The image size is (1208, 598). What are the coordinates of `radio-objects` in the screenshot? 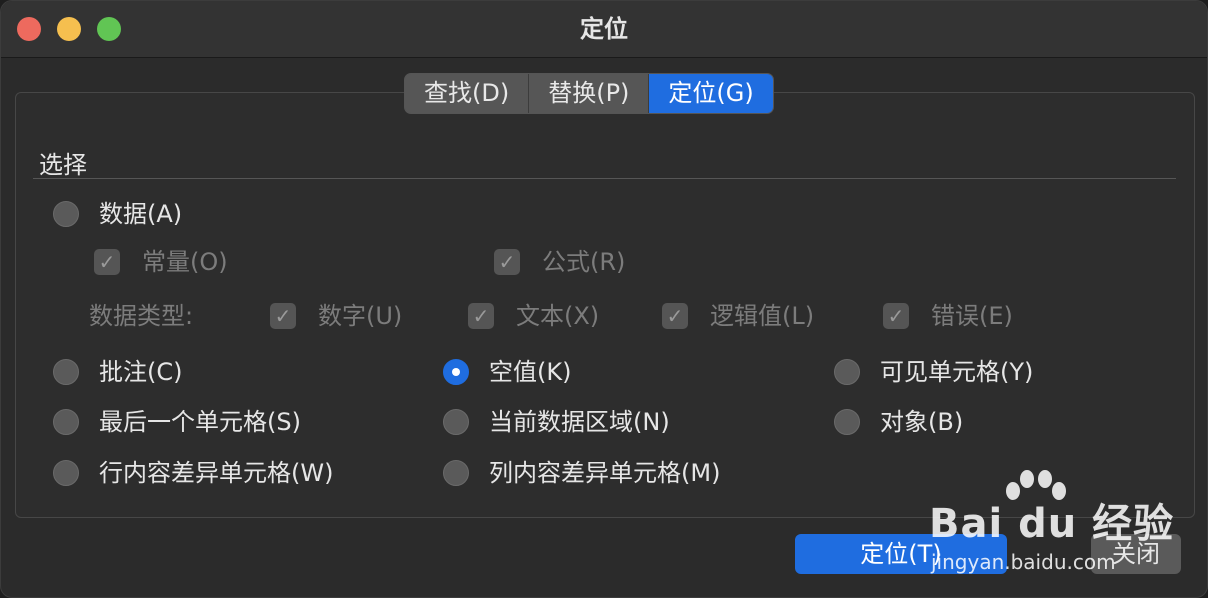 It's located at (847, 422).